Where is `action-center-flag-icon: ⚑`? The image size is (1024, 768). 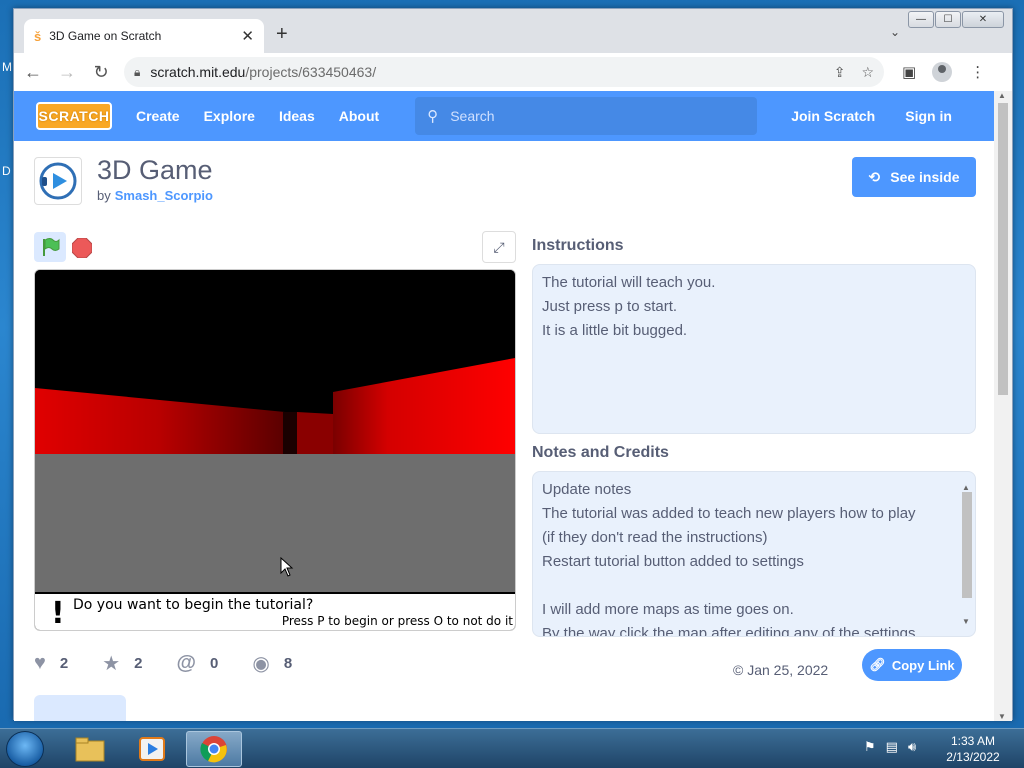
action-center-flag-icon: ⚑ is located at coordinates (870, 747).